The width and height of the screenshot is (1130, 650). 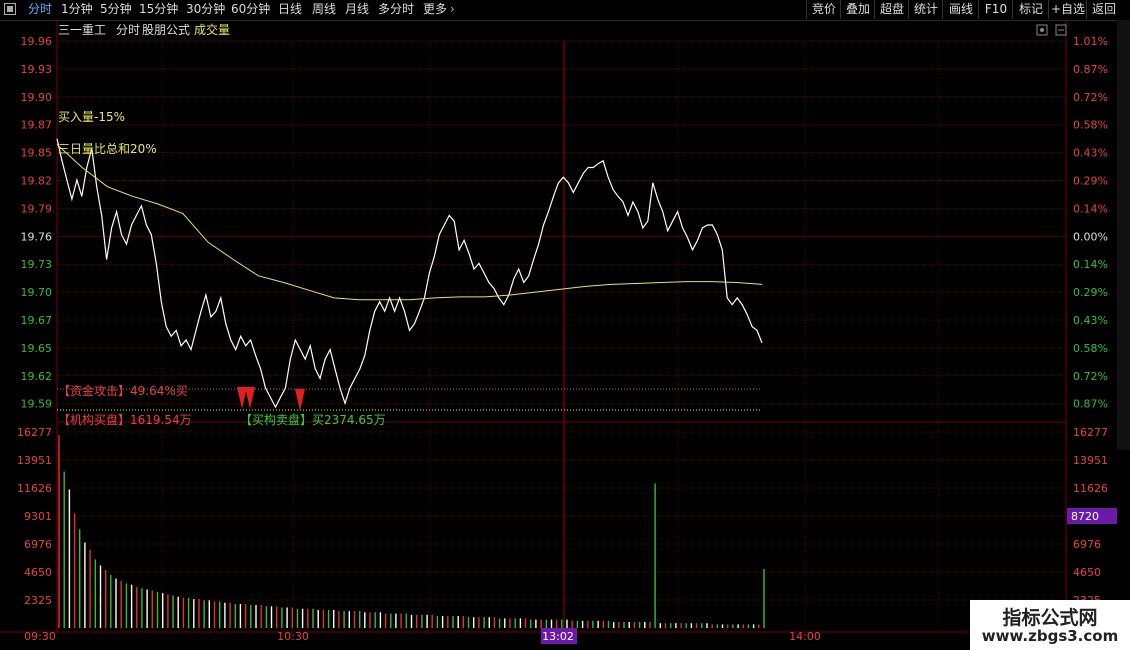 I want to click on institution-sell-label: 【买构卖盘】买2374.65万, so click(x=313, y=419).